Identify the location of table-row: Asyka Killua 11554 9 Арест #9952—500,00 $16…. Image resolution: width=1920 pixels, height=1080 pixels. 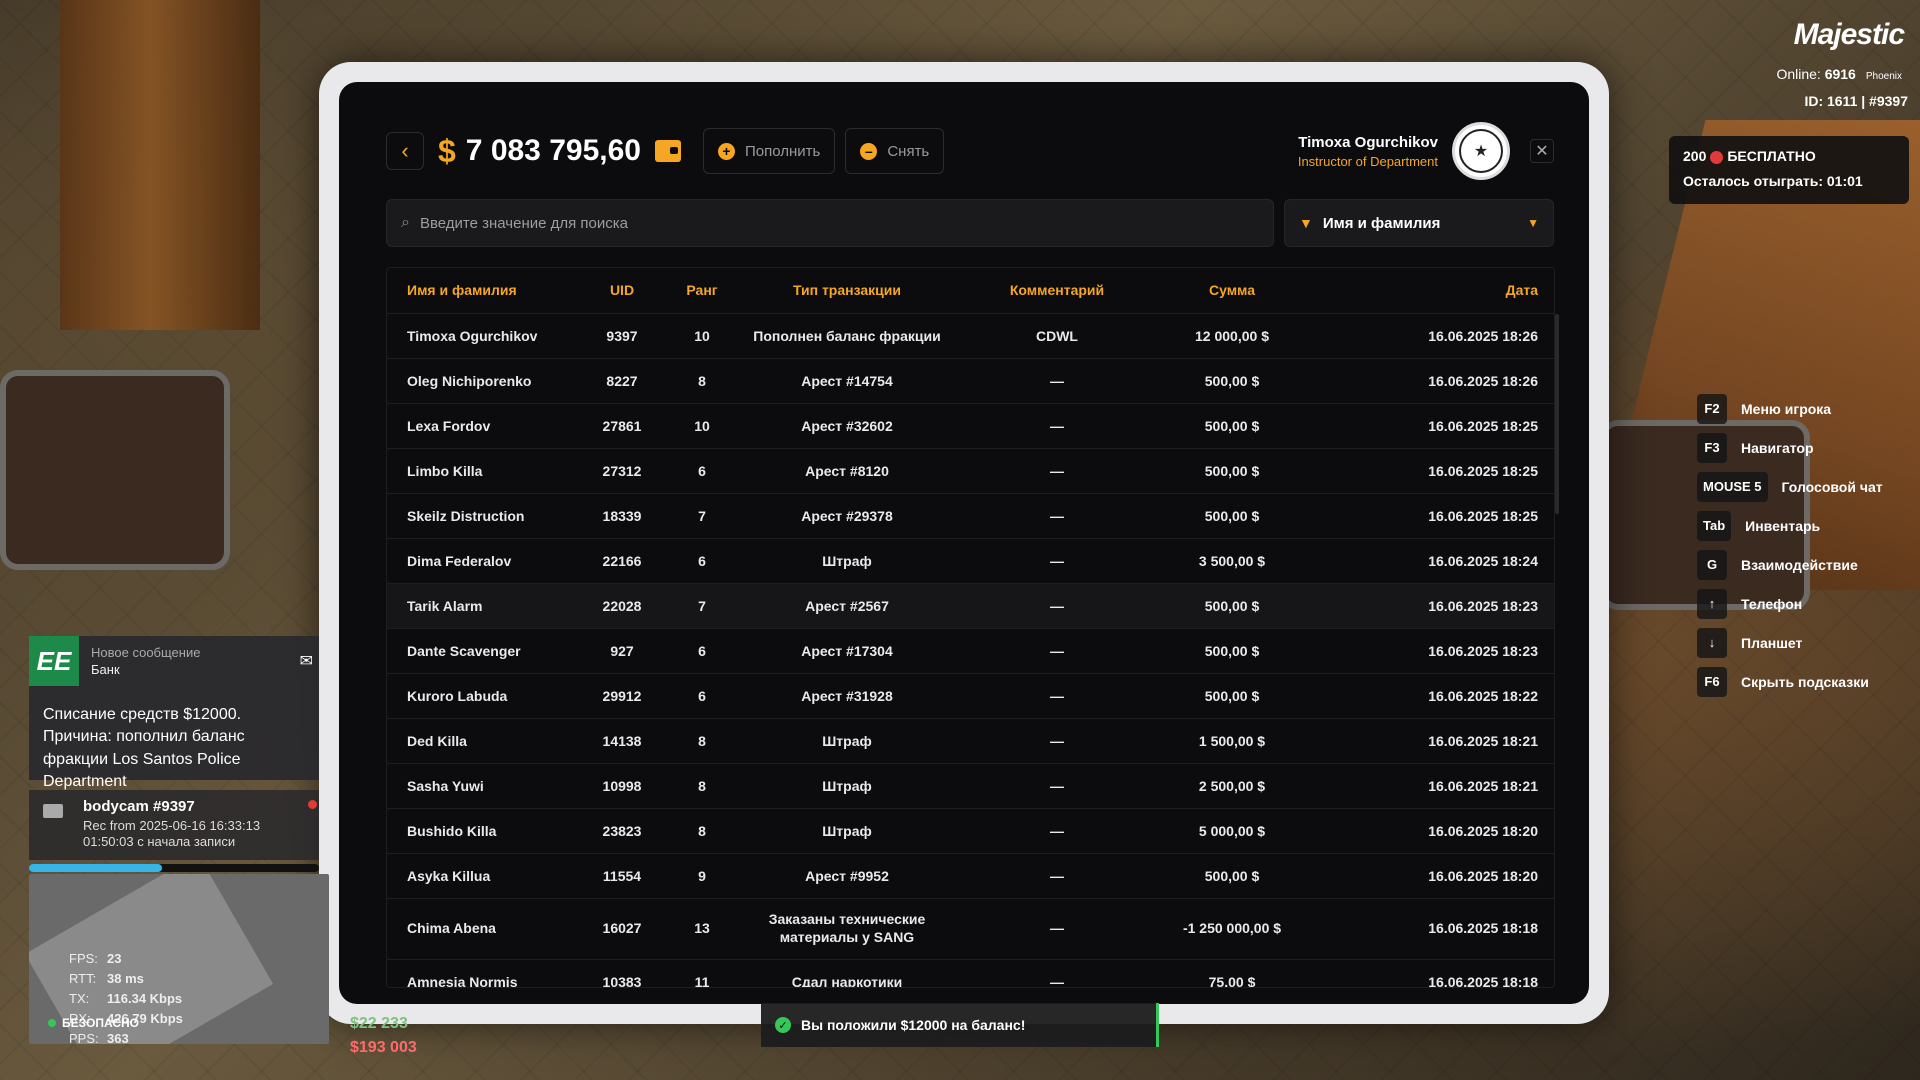
(970, 876).